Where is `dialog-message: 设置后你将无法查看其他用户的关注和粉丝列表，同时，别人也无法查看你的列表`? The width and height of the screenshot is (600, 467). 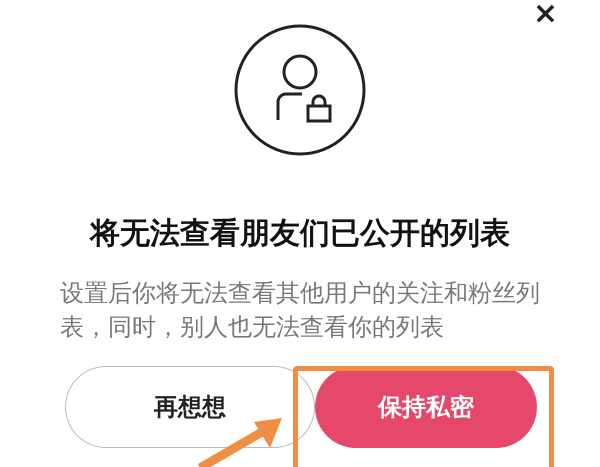
dialog-message: 设置后你将无法查看其他用户的关注和粉丝列表，同时，别人也无法查看你的列表 is located at coordinates (300, 310).